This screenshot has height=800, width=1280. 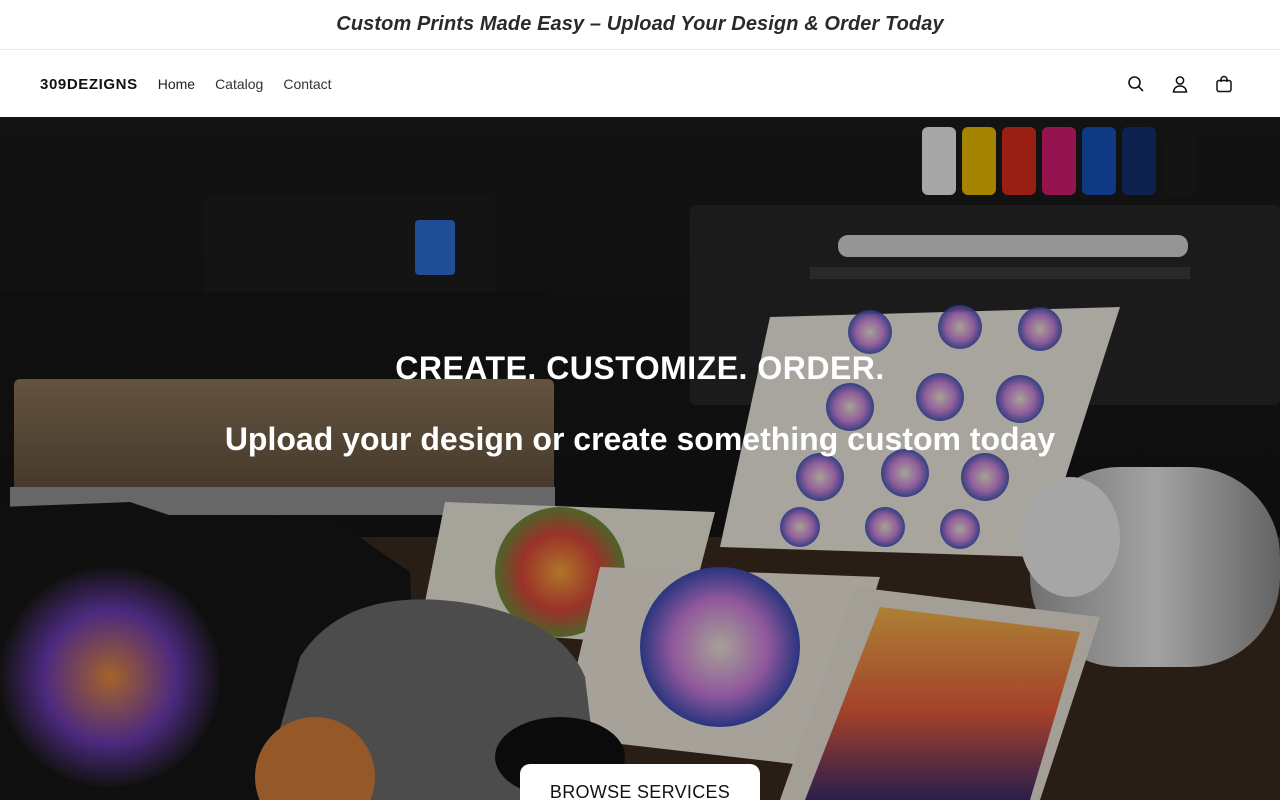 What do you see at coordinates (239, 84) in the screenshot?
I see `nav-catalog: Catalog` at bounding box center [239, 84].